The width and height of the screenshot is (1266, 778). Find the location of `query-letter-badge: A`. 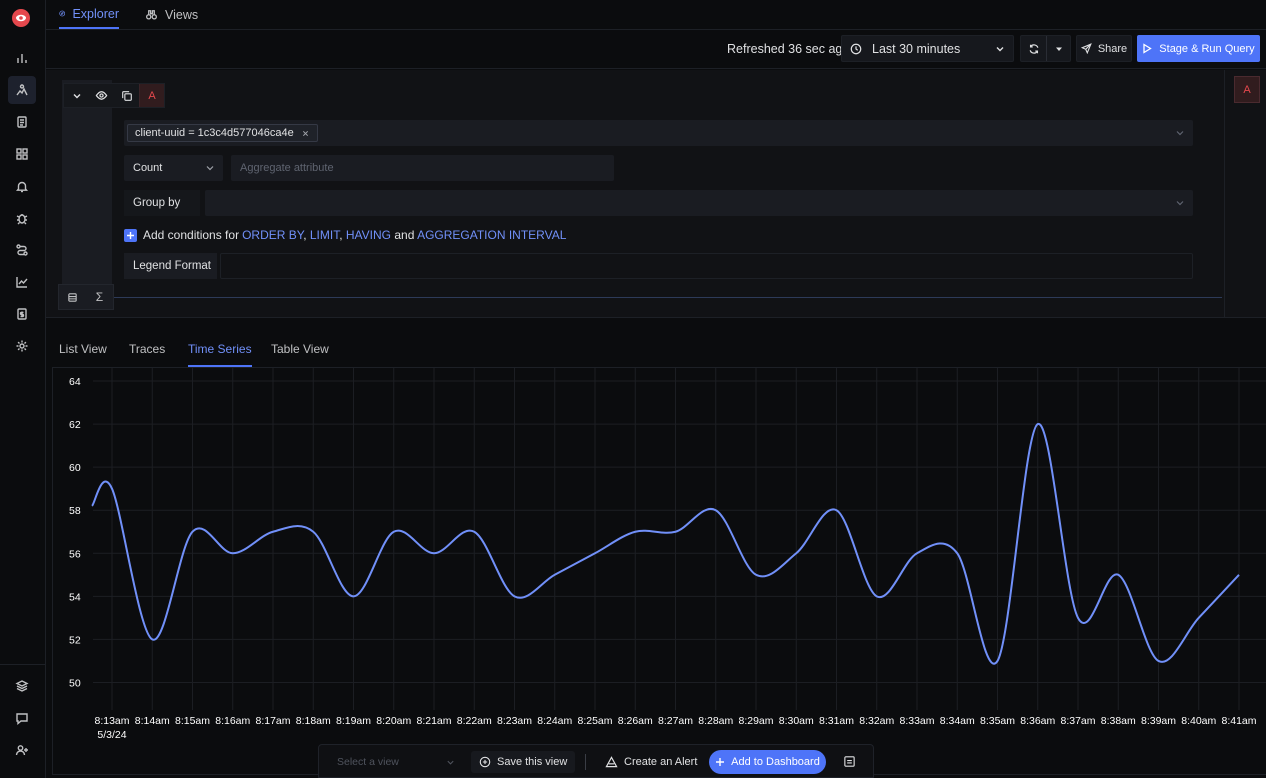

query-letter-badge: A is located at coordinates (151, 95).